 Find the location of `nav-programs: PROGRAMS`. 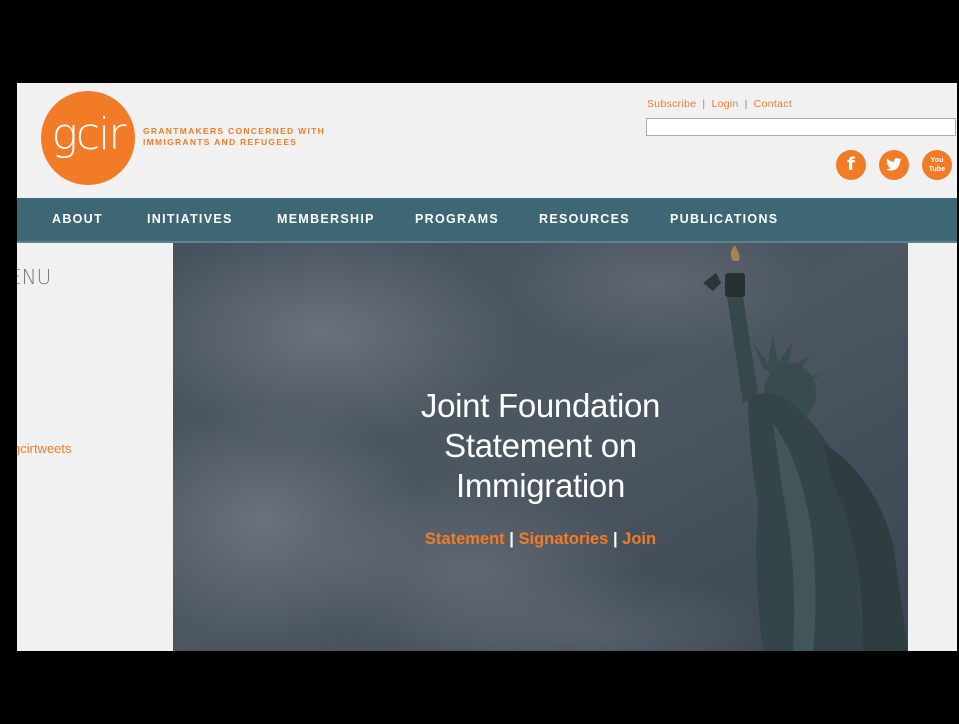

nav-programs: PROGRAMS is located at coordinates (457, 219).